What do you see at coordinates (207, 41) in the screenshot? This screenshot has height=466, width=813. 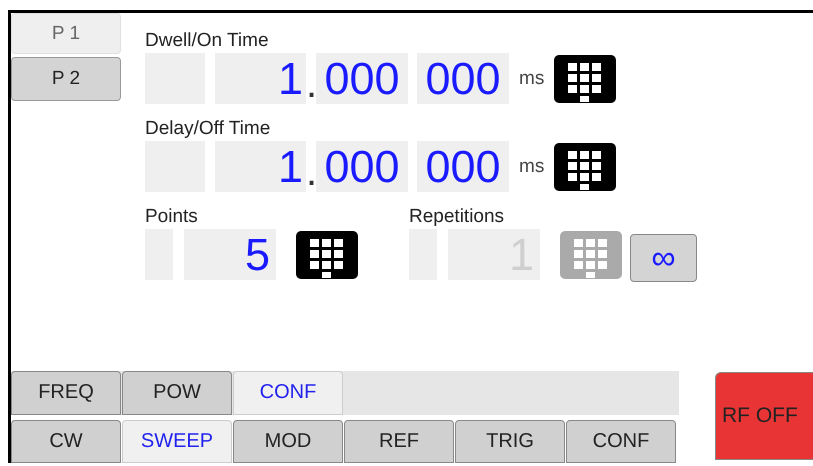 I see `field-label: Dwell/On Time` at bounding box center [207, 41].